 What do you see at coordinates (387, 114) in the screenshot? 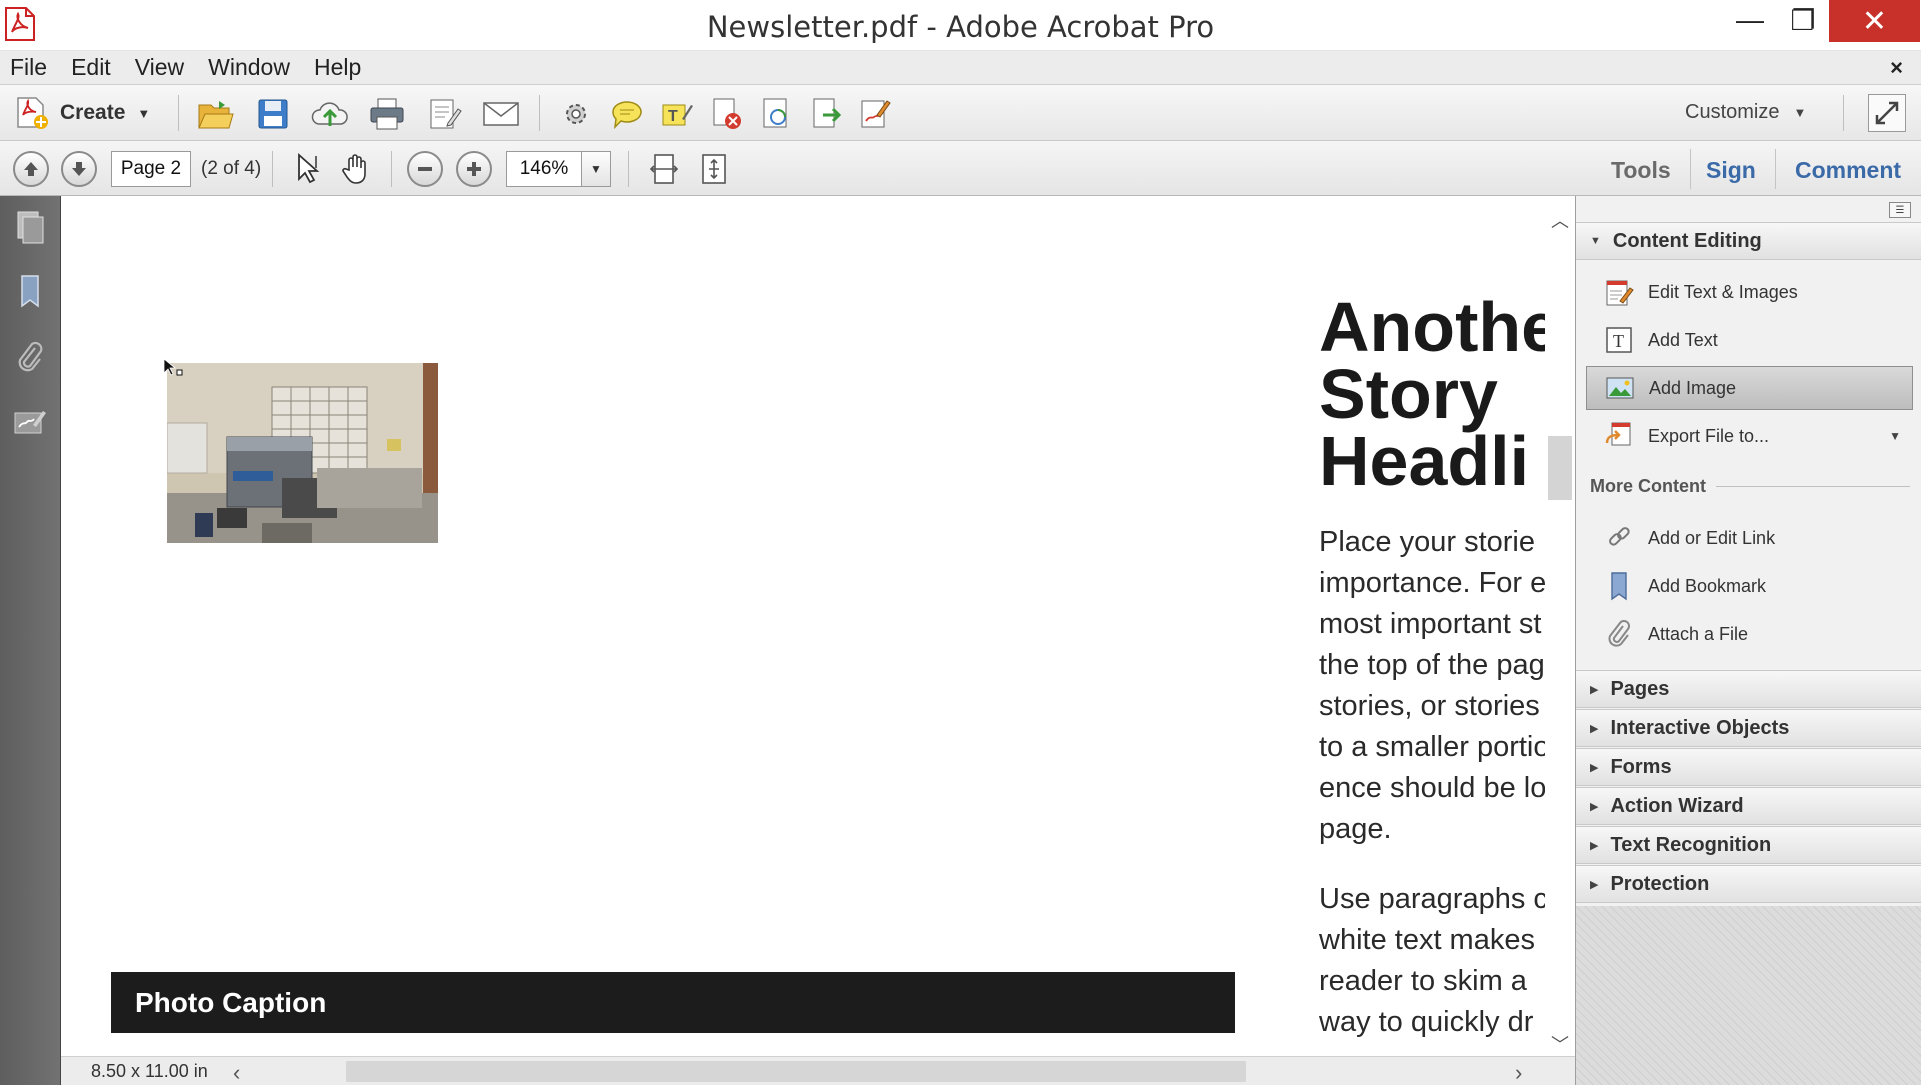
I see `print-icon` at bounding box center [387, 114].